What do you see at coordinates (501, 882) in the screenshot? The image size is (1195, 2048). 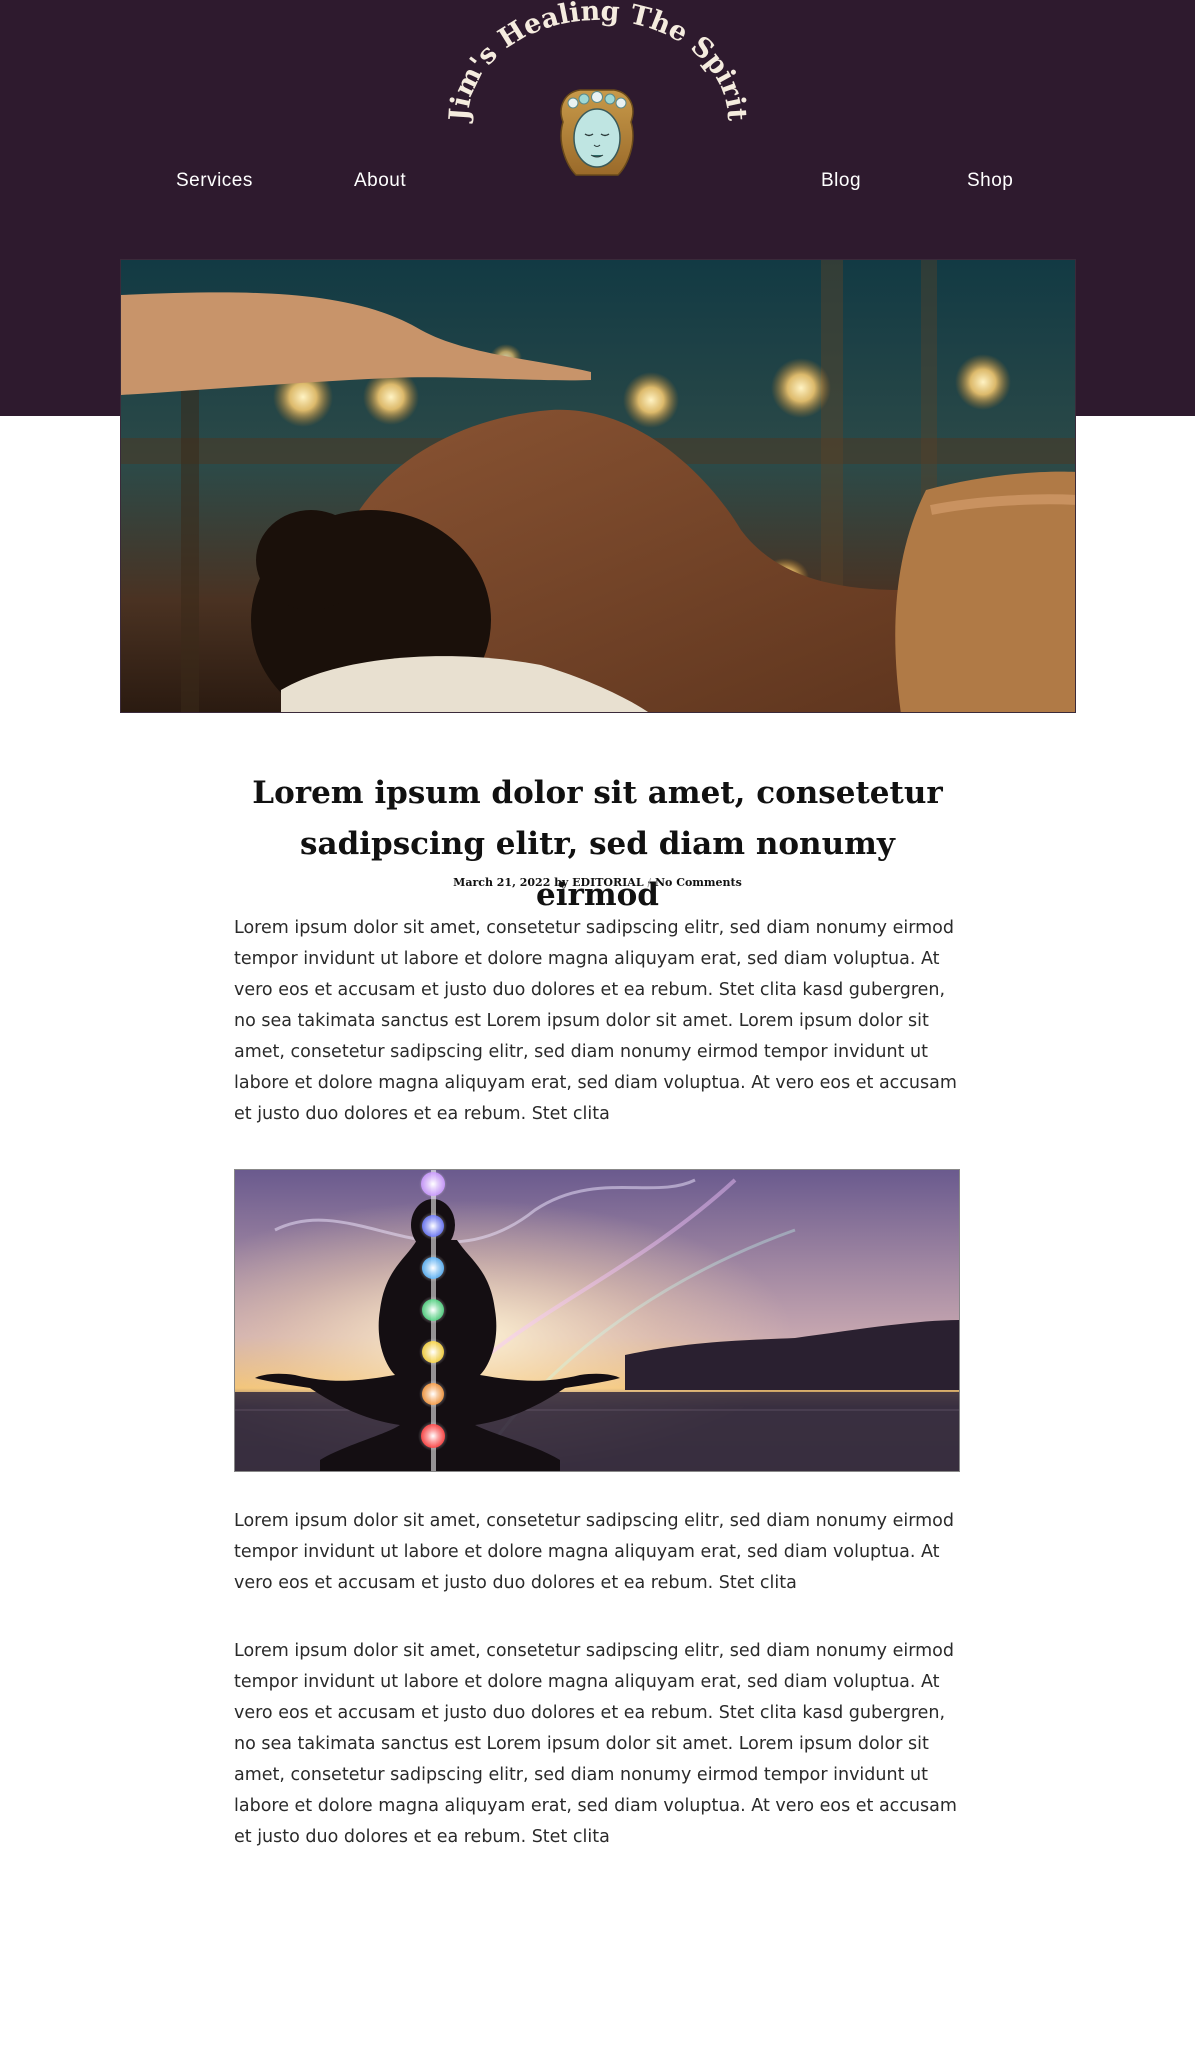 I see `post-date: March 21, 2022` at bounding box center [501, 882].